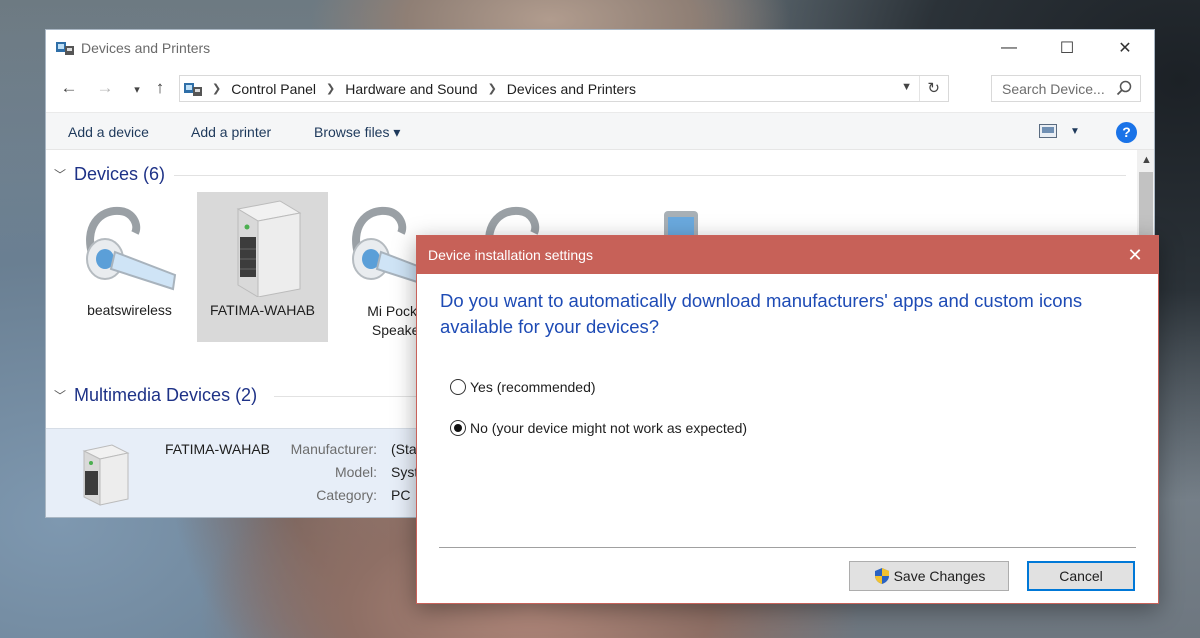 Image resolution: width=1200 pixels, height=638 pixels. I want to click on view-options-dropdown-icon: ▼, so click(1075, 131).